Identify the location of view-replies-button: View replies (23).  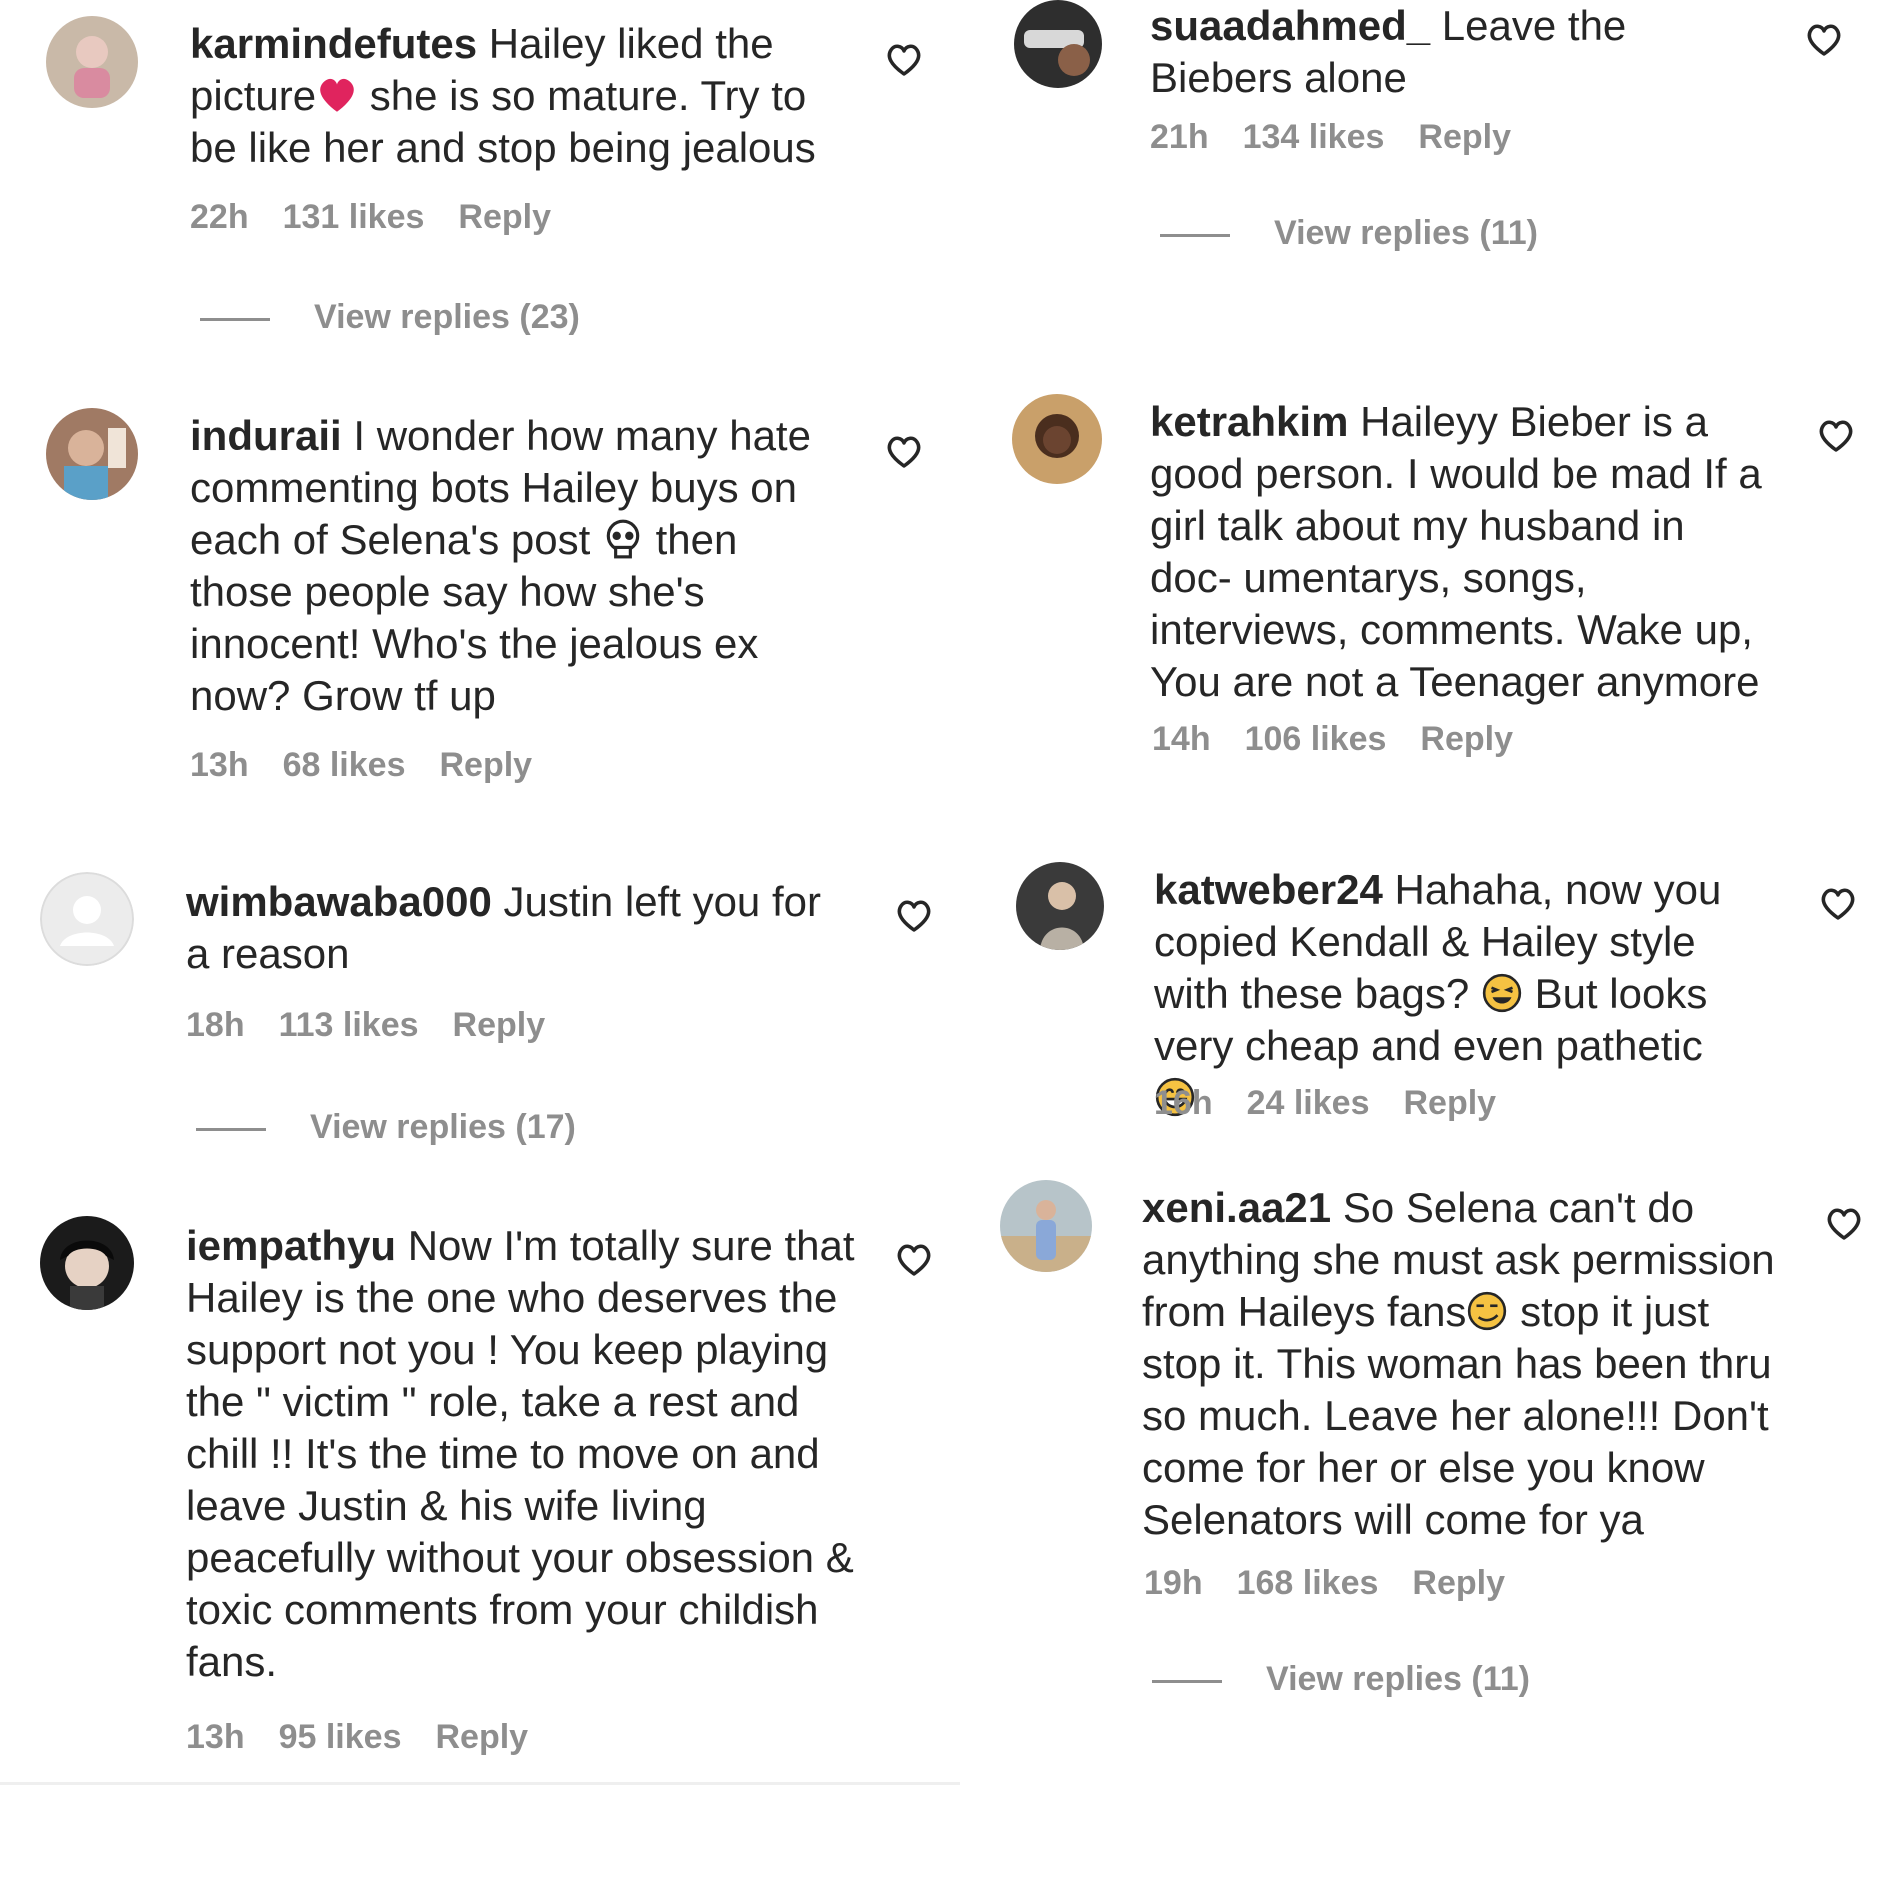
(390, 317).